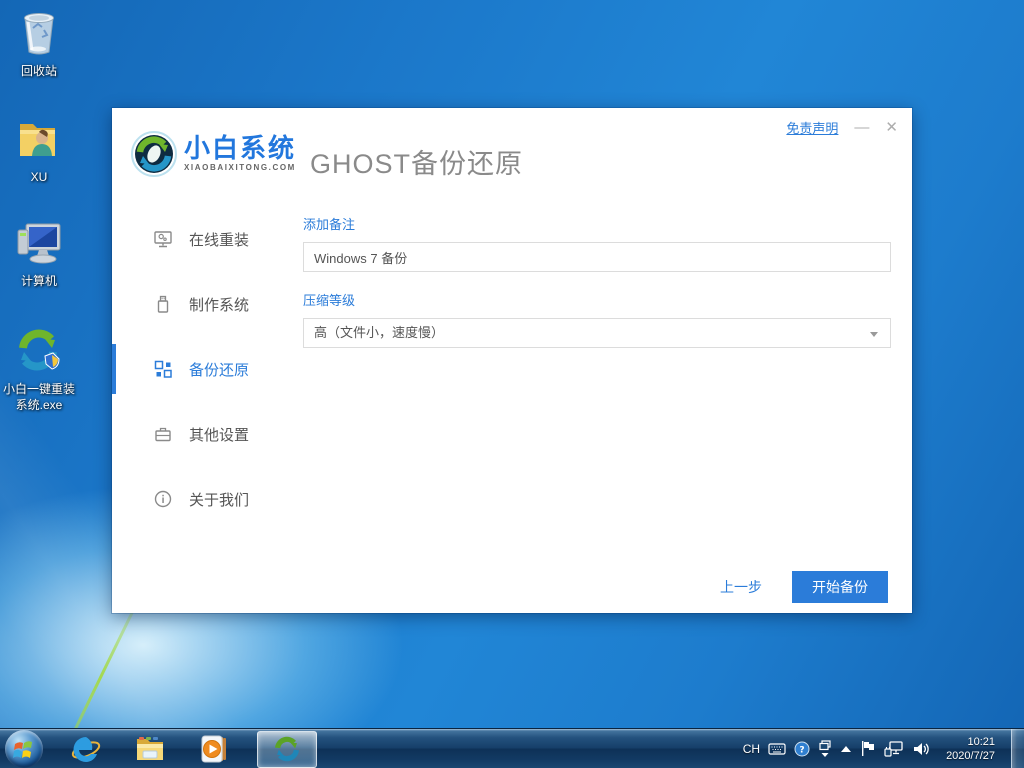 The image size is (1024, 768). I want to click on monitor-reinstall-icon, so click(163, 239).